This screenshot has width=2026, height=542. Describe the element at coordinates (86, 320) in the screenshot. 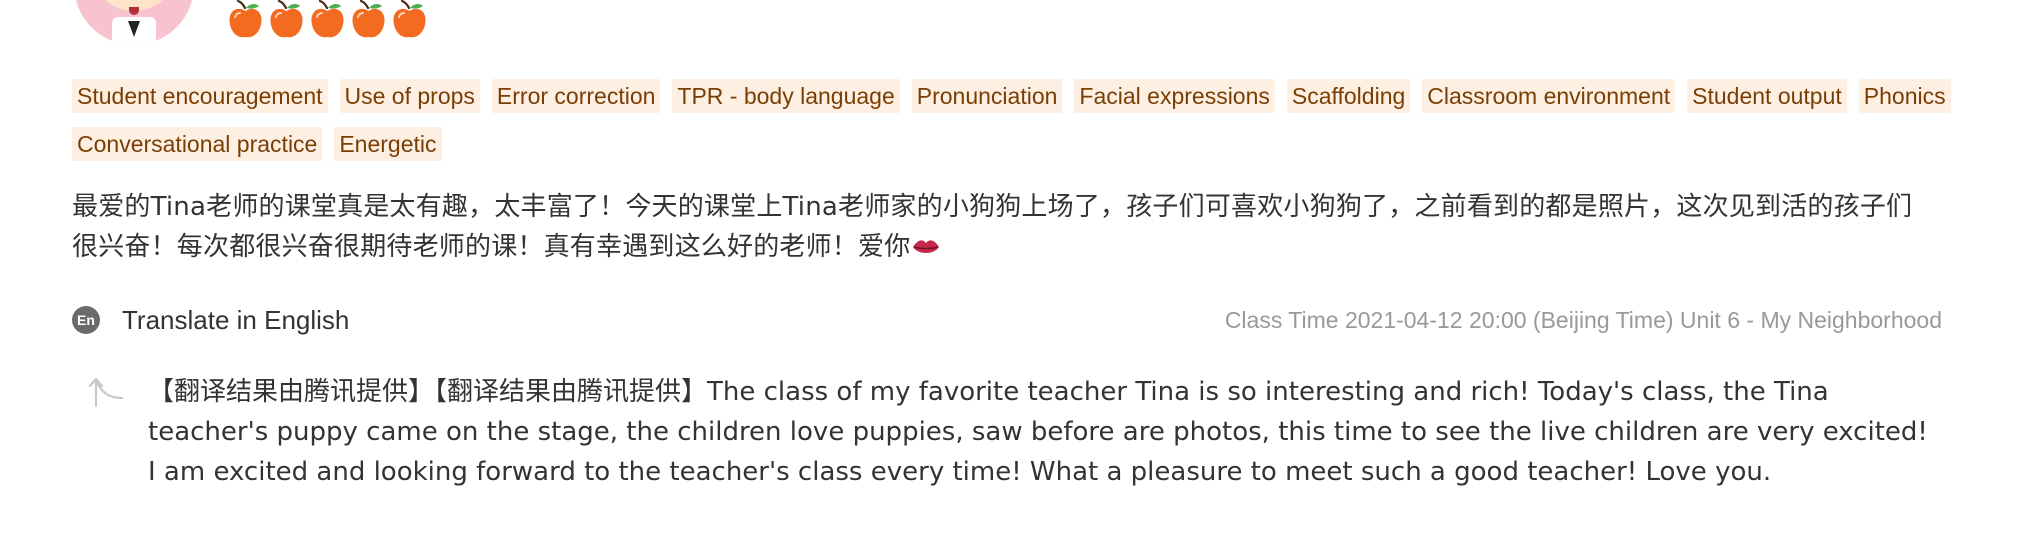

I see `english-icon: En` at that location.